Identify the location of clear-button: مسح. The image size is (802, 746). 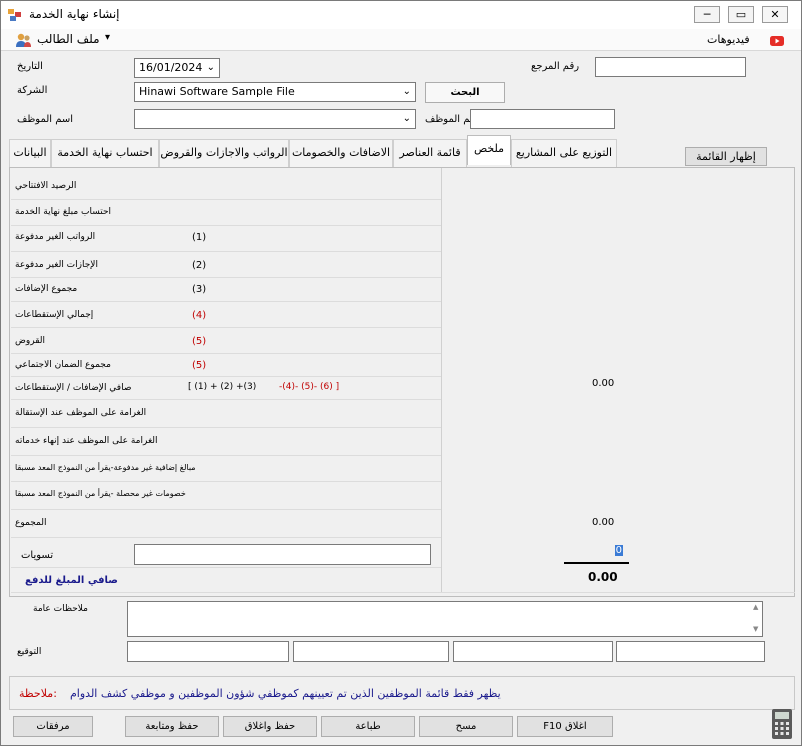
(466, 726).